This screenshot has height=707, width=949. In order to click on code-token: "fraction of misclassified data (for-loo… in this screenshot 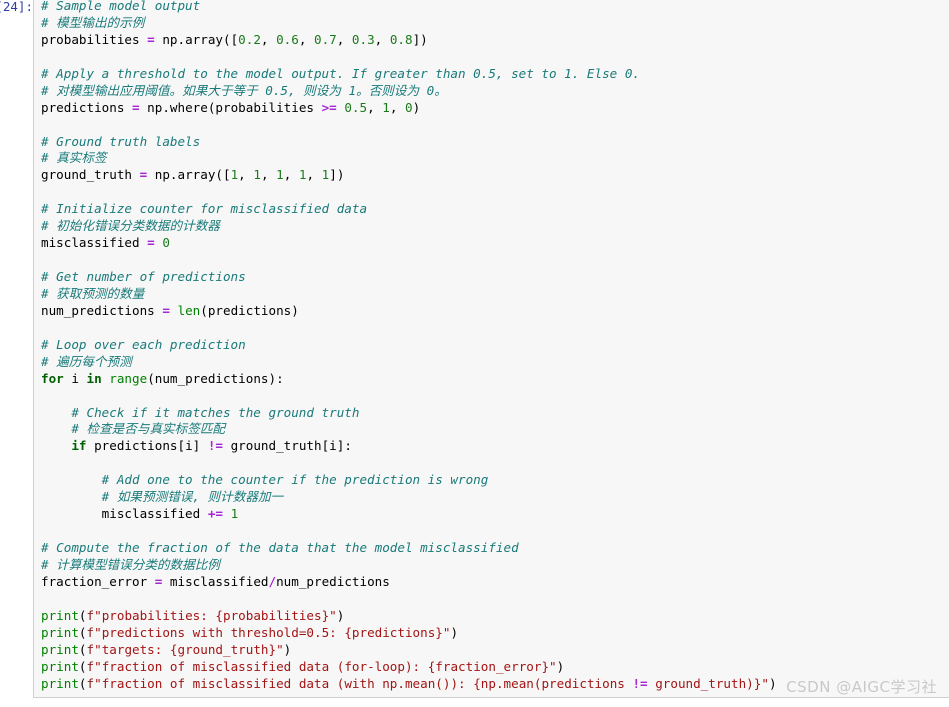, I will do `click(325, 666)`.